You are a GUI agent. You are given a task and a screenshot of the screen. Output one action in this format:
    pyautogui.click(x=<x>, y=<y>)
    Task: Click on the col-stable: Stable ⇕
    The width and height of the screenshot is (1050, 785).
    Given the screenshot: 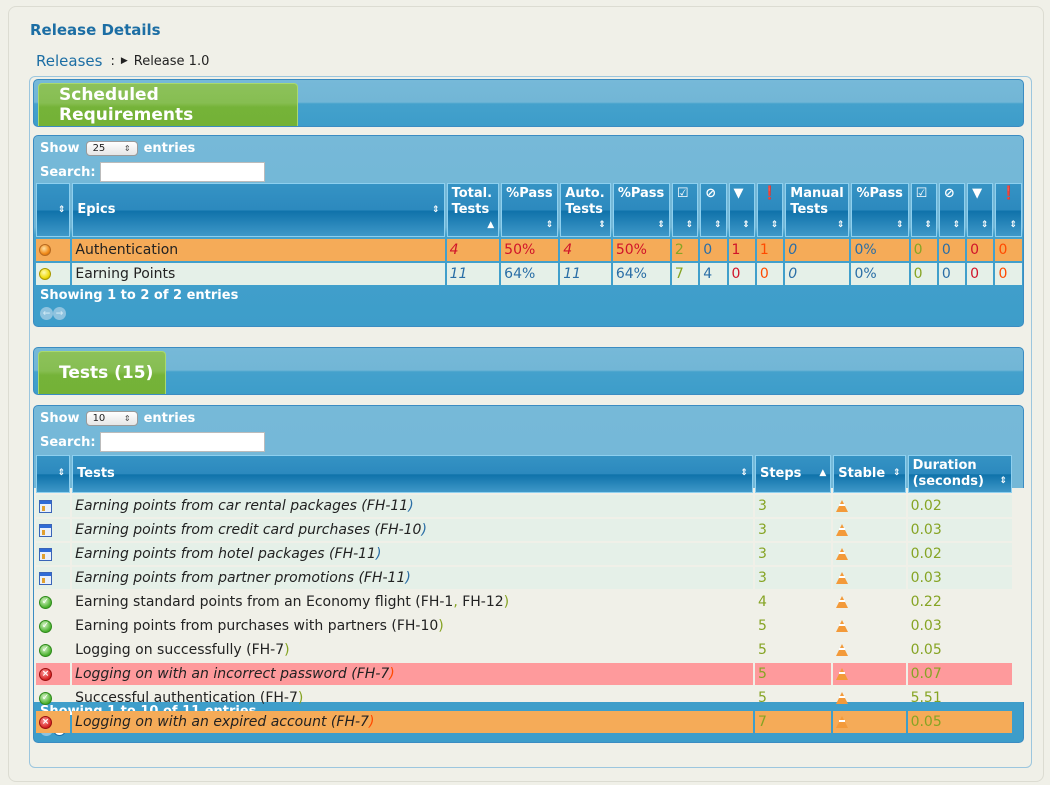 What is the action you would take?
    pyautogui.click(x=869, y=474)
    